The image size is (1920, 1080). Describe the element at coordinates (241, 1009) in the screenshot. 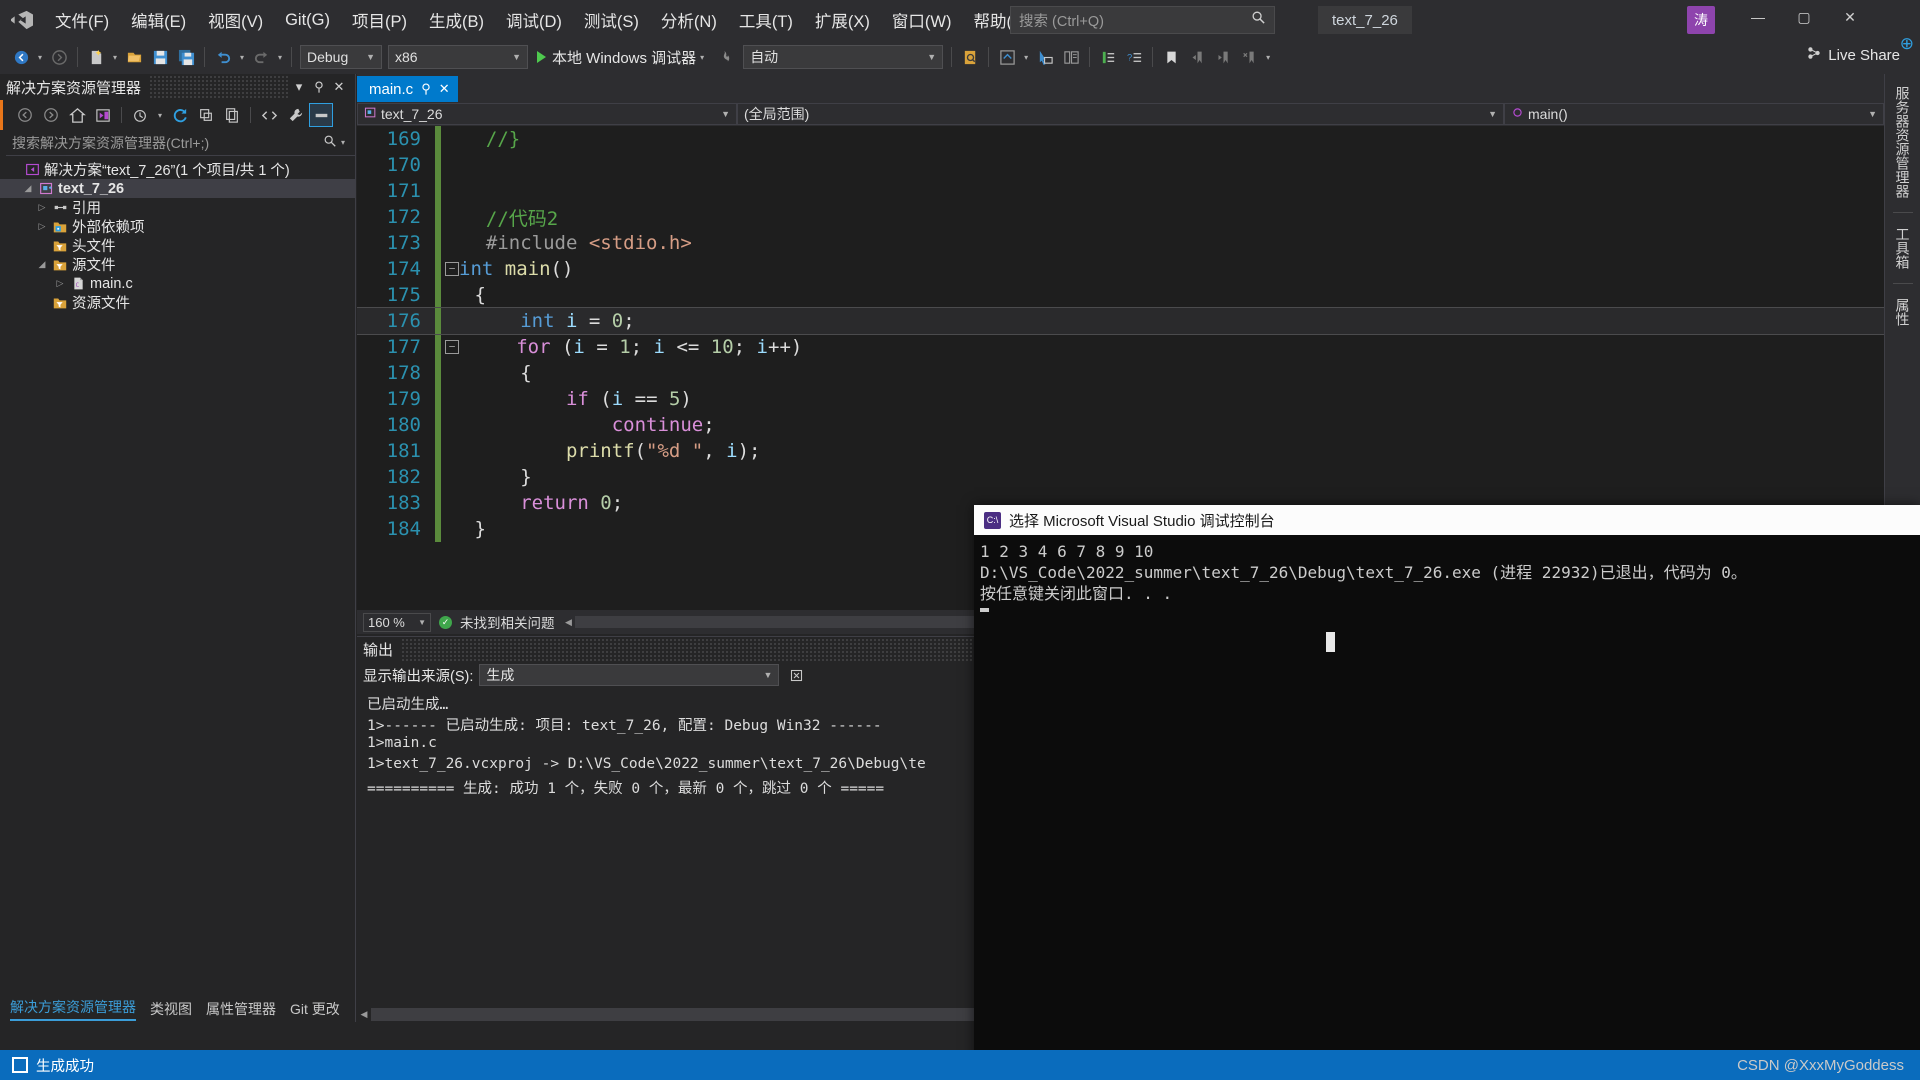

I see `tab-property-manager: 属性管理器` at that location.